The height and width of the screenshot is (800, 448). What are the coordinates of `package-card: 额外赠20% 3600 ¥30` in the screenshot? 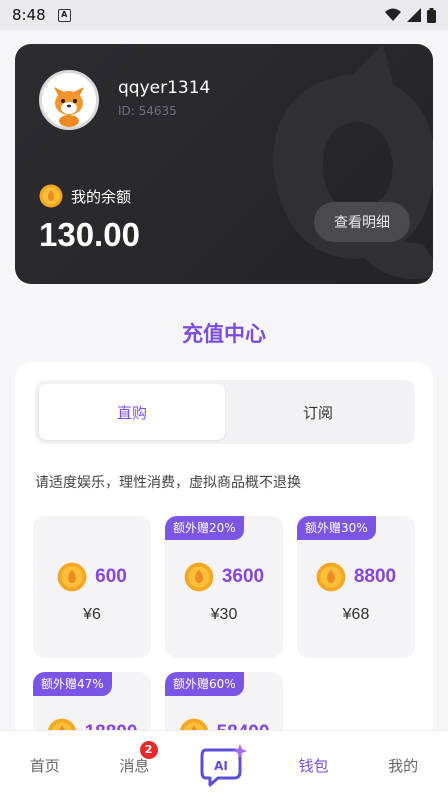 It's located at (224, 587).